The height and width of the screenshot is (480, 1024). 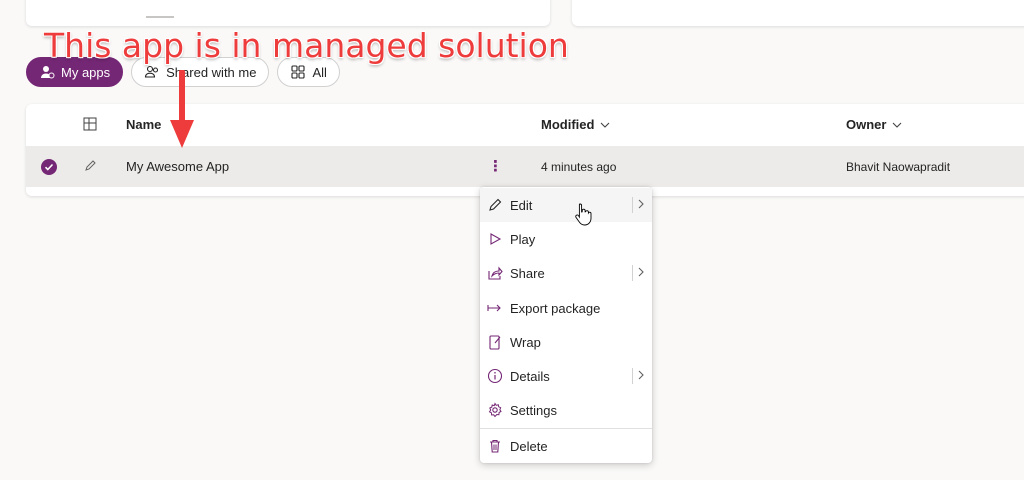 I want to click on export-icon, so click(x=495, y=308).